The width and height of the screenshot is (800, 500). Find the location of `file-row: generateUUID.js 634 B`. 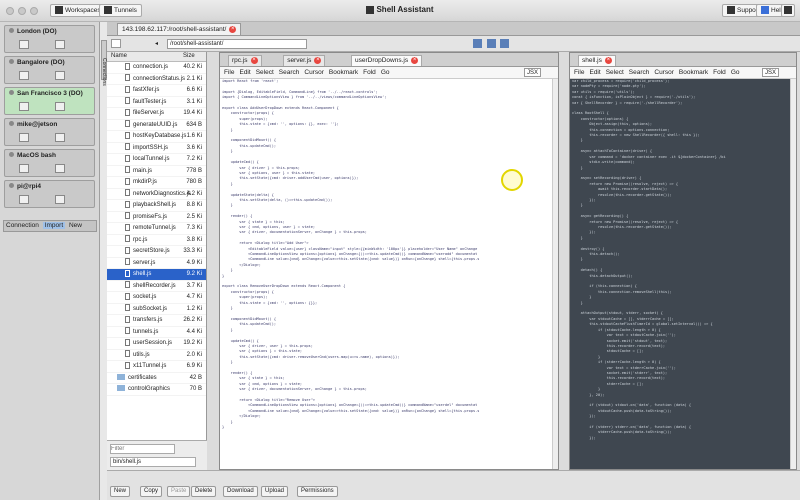

file-row: generateUUID.js 634 B is located at coordinates (156, 125).